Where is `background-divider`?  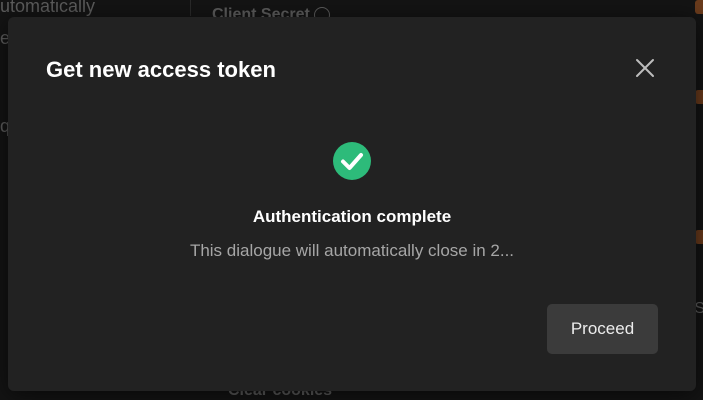
background-divider is located at coordinates (190, 8).